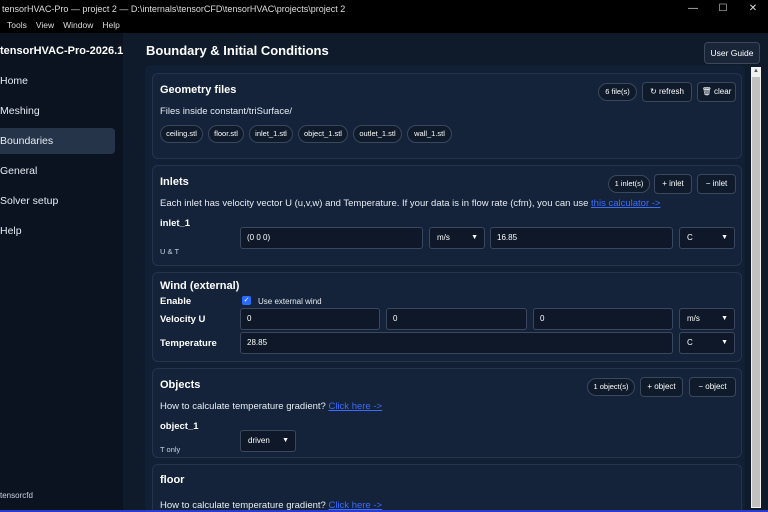 The image size is (768, 512). Describe the element at coordinates (753, 8) in the screenshot. I see `close-button: ✕` at that location.